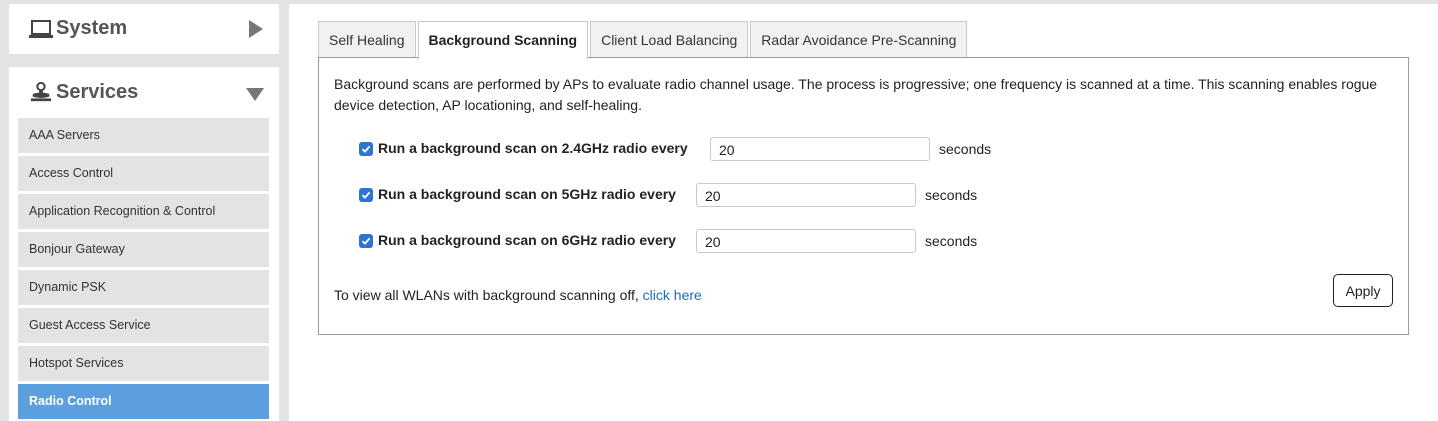 The image size is (1438, 421). I want to click on services-label: Services, so click(97, 92).